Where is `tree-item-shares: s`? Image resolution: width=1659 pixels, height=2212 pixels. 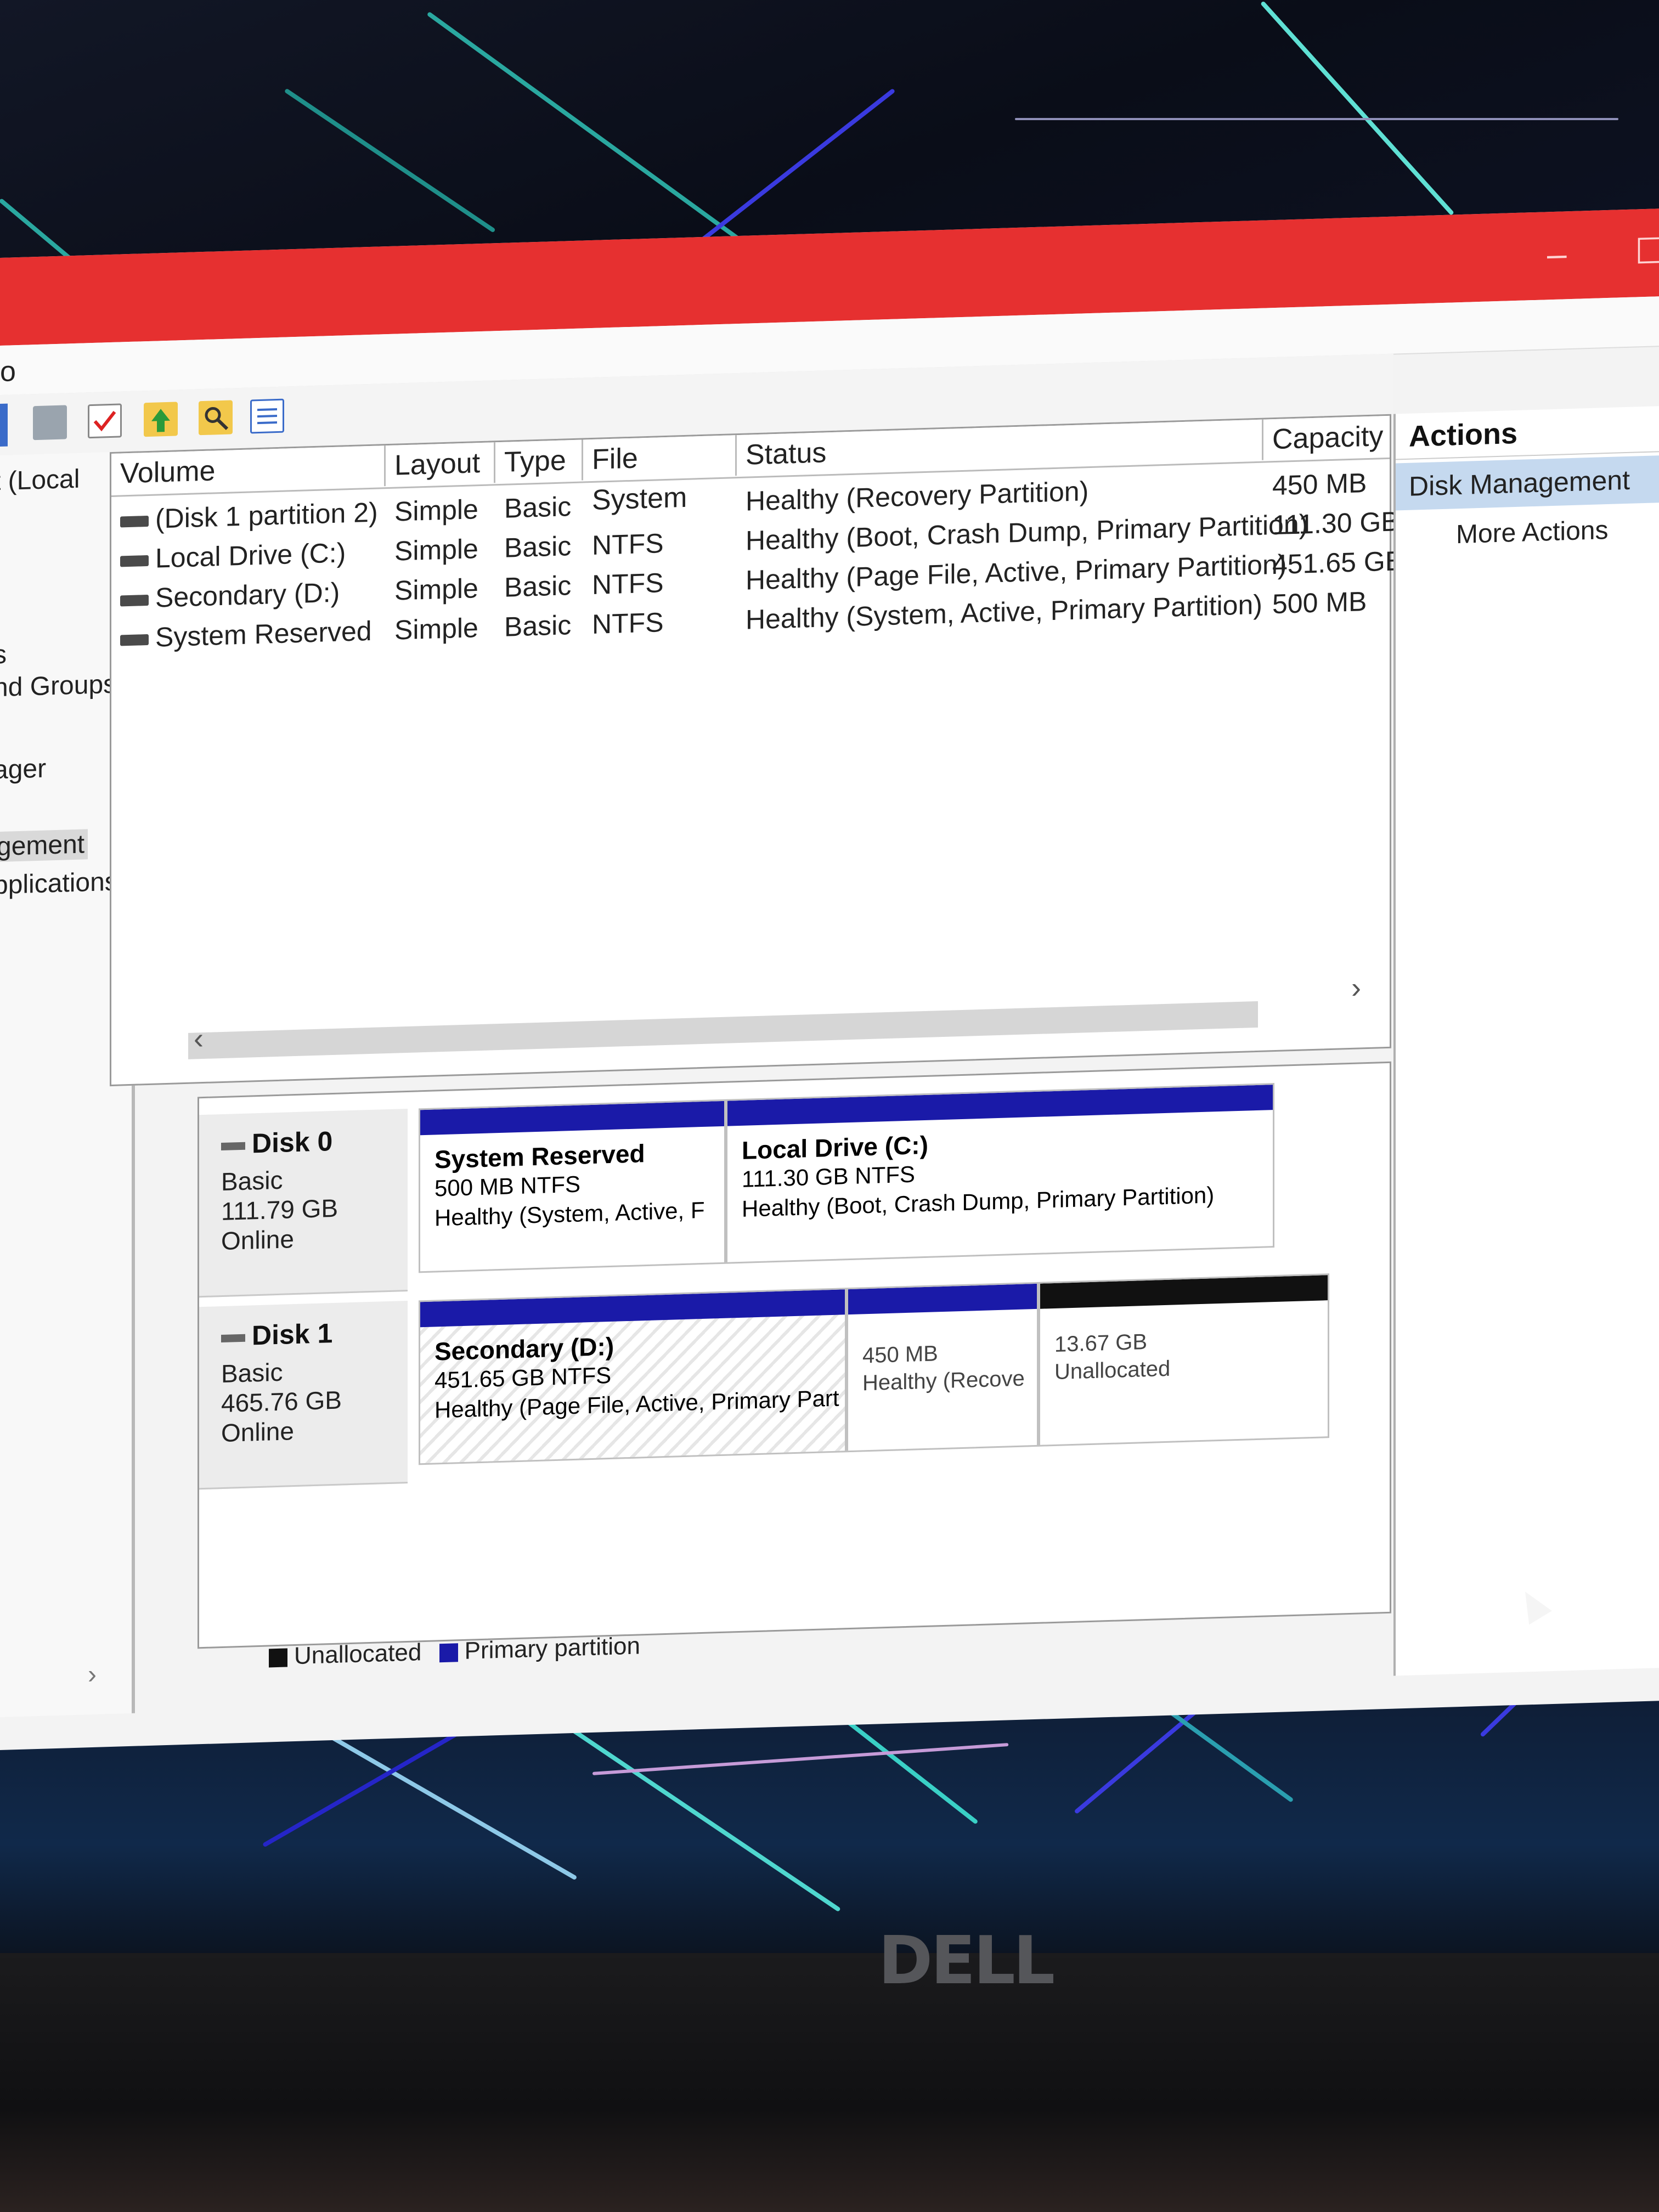 tree-item-shares: s is located at coordinates (4, 655).